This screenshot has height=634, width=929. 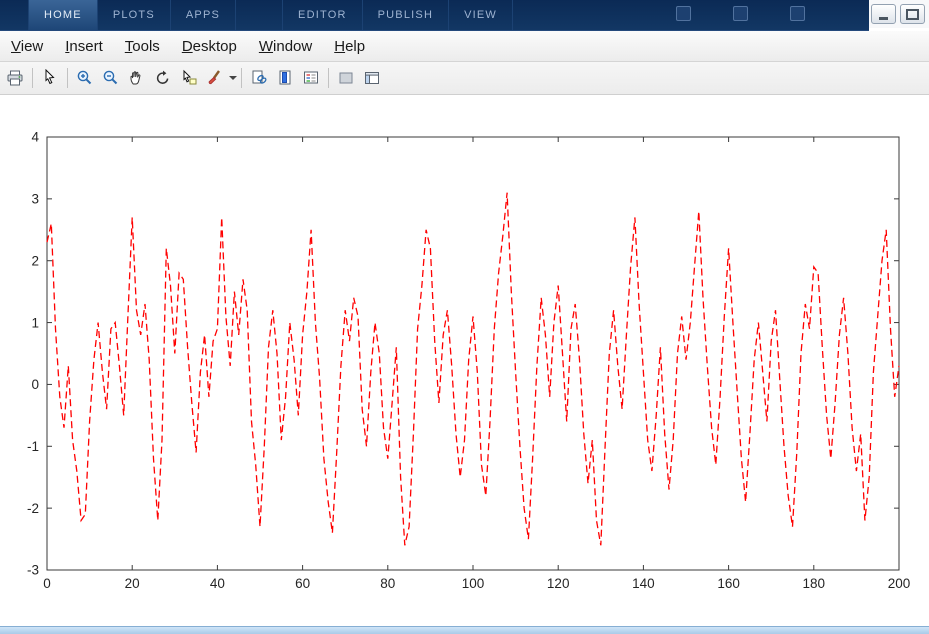 I want to click on svg-text: 40, so click(x=217, y=583).